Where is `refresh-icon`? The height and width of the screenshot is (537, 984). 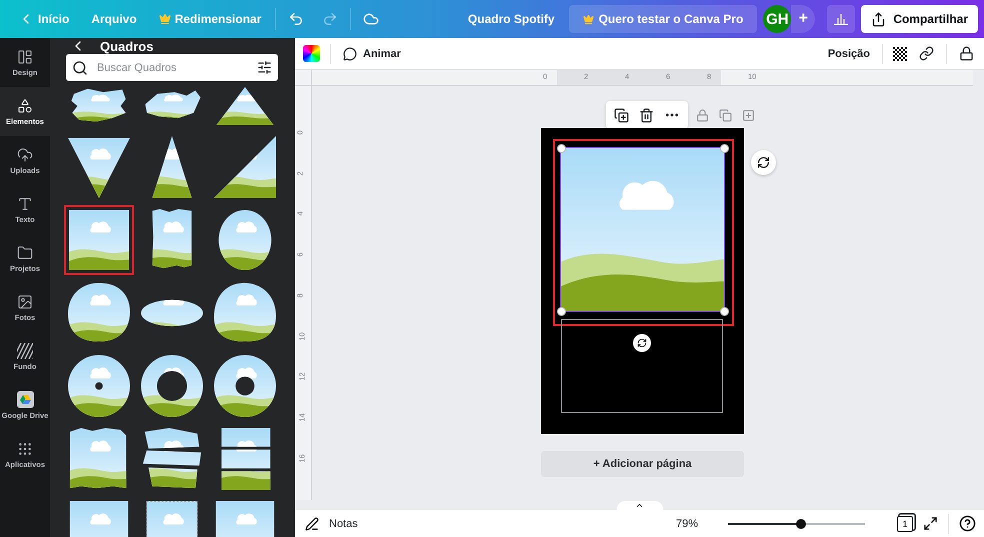
refresh-icon is located at coordinates (763, 162).